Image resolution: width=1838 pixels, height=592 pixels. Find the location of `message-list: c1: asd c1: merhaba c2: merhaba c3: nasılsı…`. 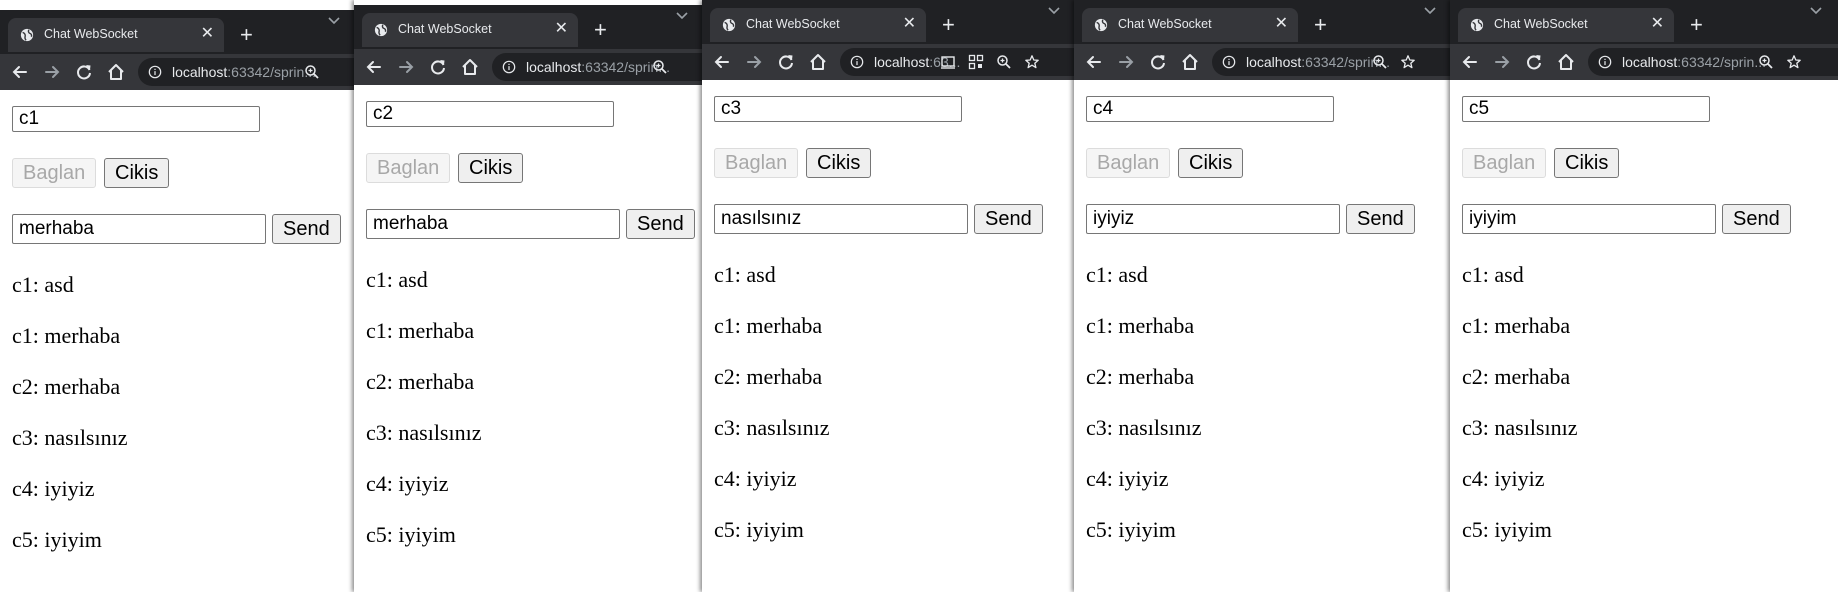

message-list: c1: asd c1: merhaba c2: merhaba c3: nasılsı… is located at coordinates (1143, 415).